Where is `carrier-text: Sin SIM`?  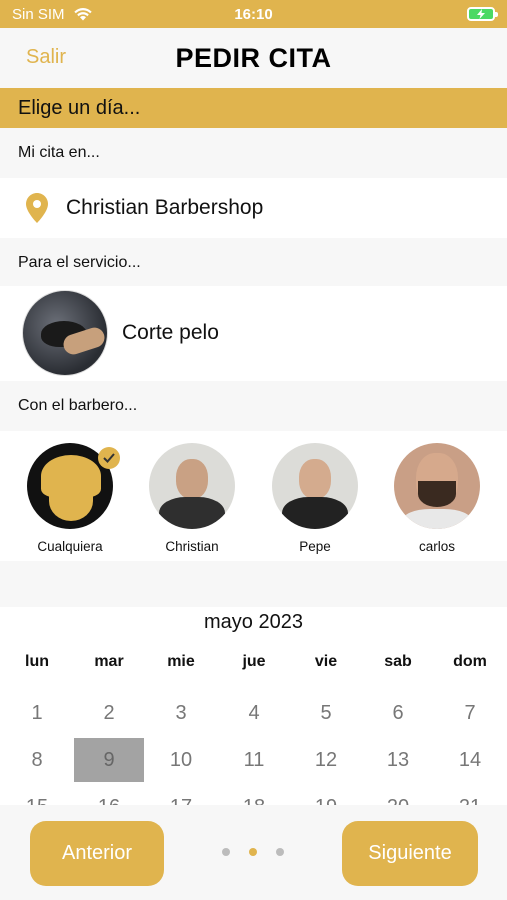
carrier-text: Sin SIM is located at coordinates (38, 14).